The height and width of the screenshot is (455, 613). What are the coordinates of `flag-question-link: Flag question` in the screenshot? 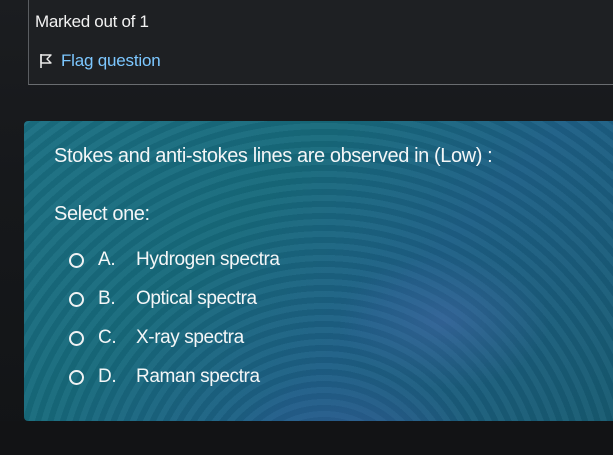 It's located at (100, 61).